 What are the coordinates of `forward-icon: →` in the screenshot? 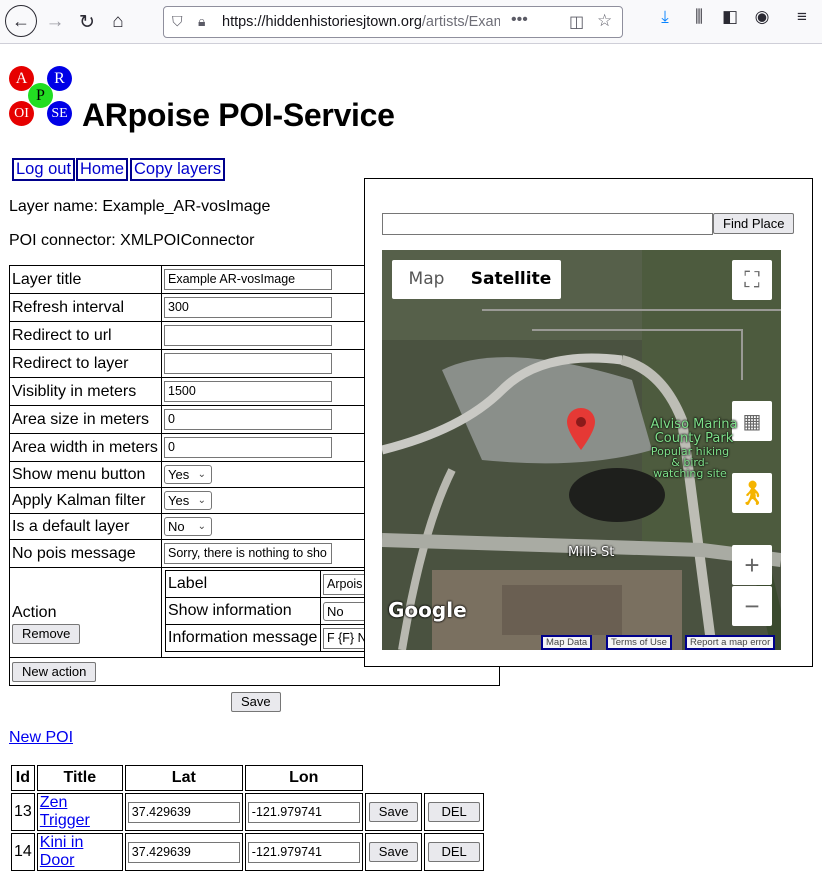 It's located at (55, 22).